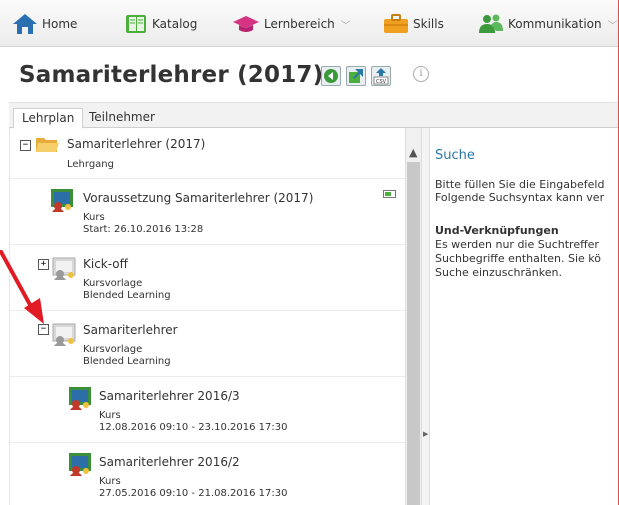 The width and height of the screenshot is (619, 505). Describe the element at coordinates (518, 258) in the screenshot. I see `search-help-line: Suchbegriffe enthalten. Sie kö` at that location.